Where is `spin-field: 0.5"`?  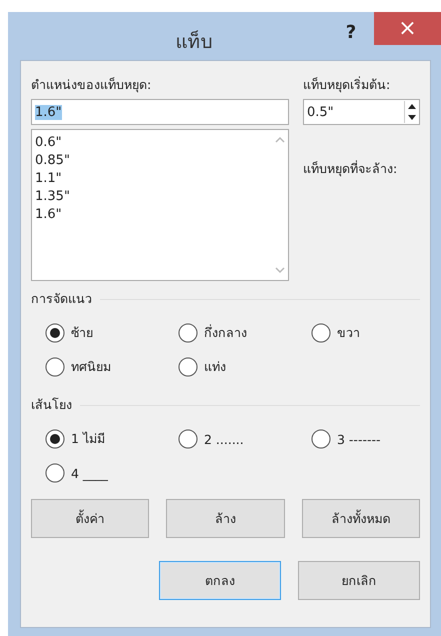 spin-field: 0.5" is located at coordinates (361, 112).